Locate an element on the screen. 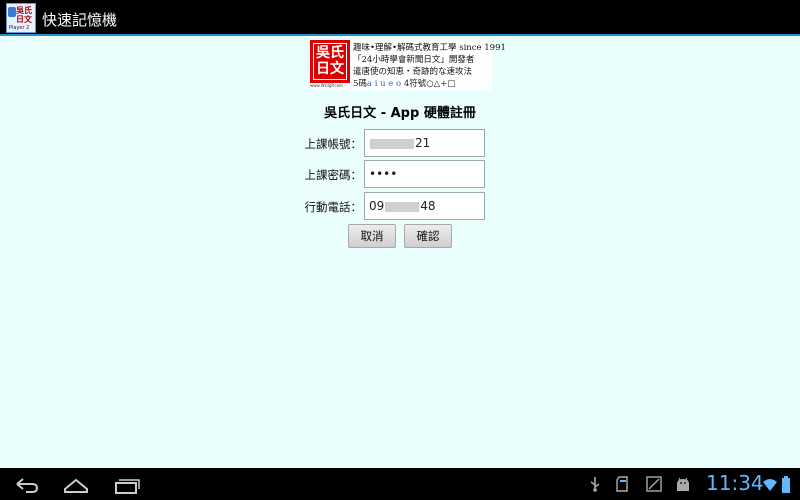  system-nav-bar: 11:34 is located at coordinates (400, 484).